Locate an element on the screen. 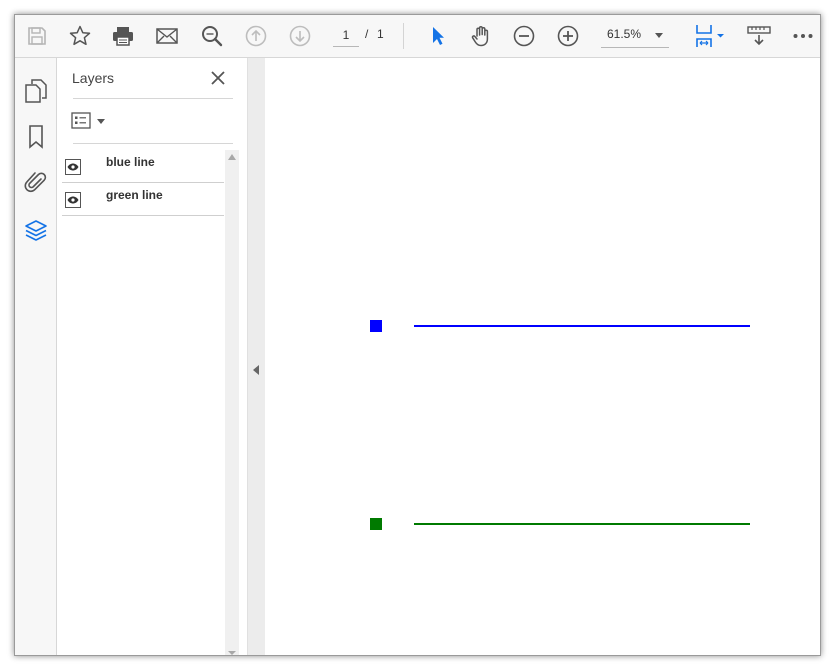 Image resolution: width=834 pixels, height=668 pixels. scroll-down-icon is located at coordinates (232, 653).